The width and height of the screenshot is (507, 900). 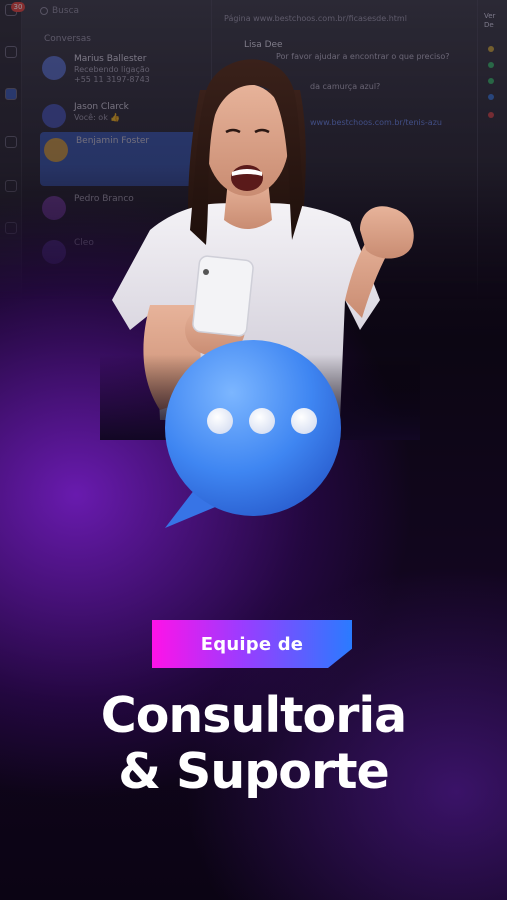 What do you see at coordinates (254, 771) in the screenshot?
I see `headline-line-2: & Suporte` at bounding box center [254, 771].